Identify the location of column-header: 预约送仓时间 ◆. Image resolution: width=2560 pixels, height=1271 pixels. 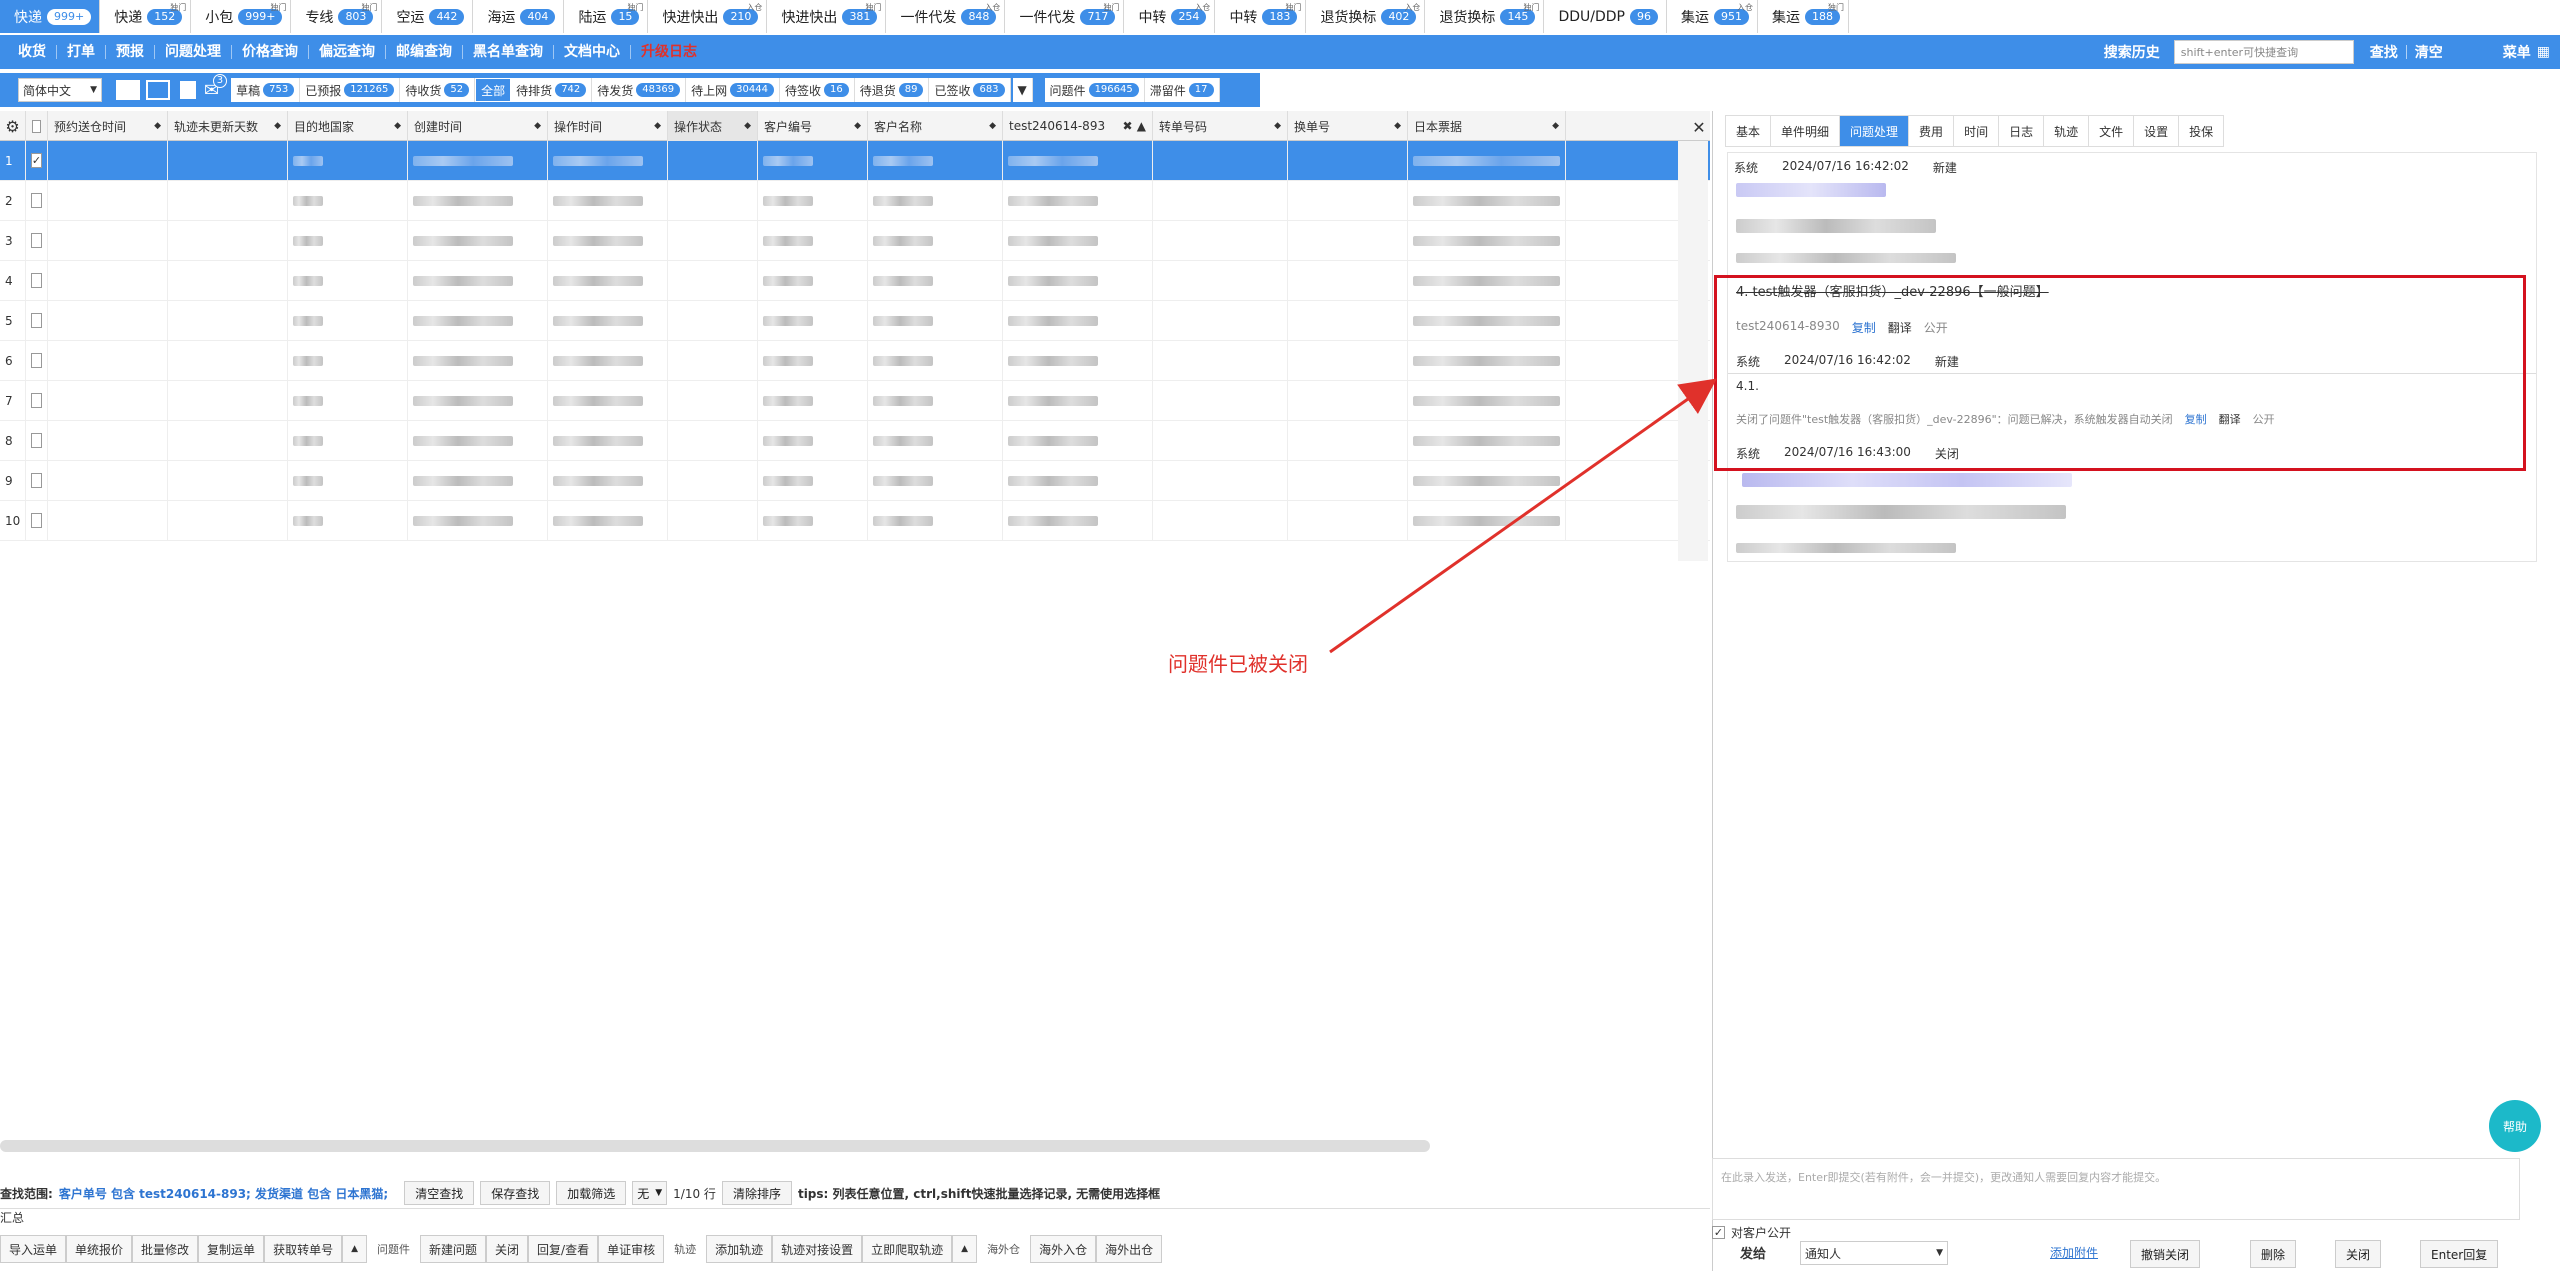
(108, 126).